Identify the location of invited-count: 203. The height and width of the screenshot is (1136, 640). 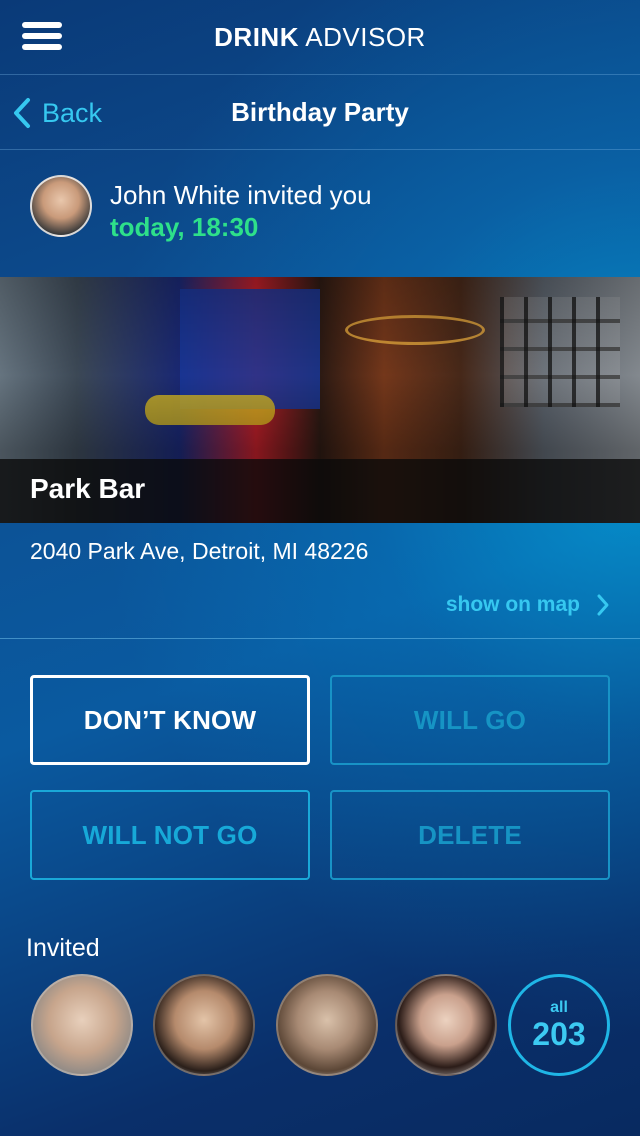
(559, 1034).